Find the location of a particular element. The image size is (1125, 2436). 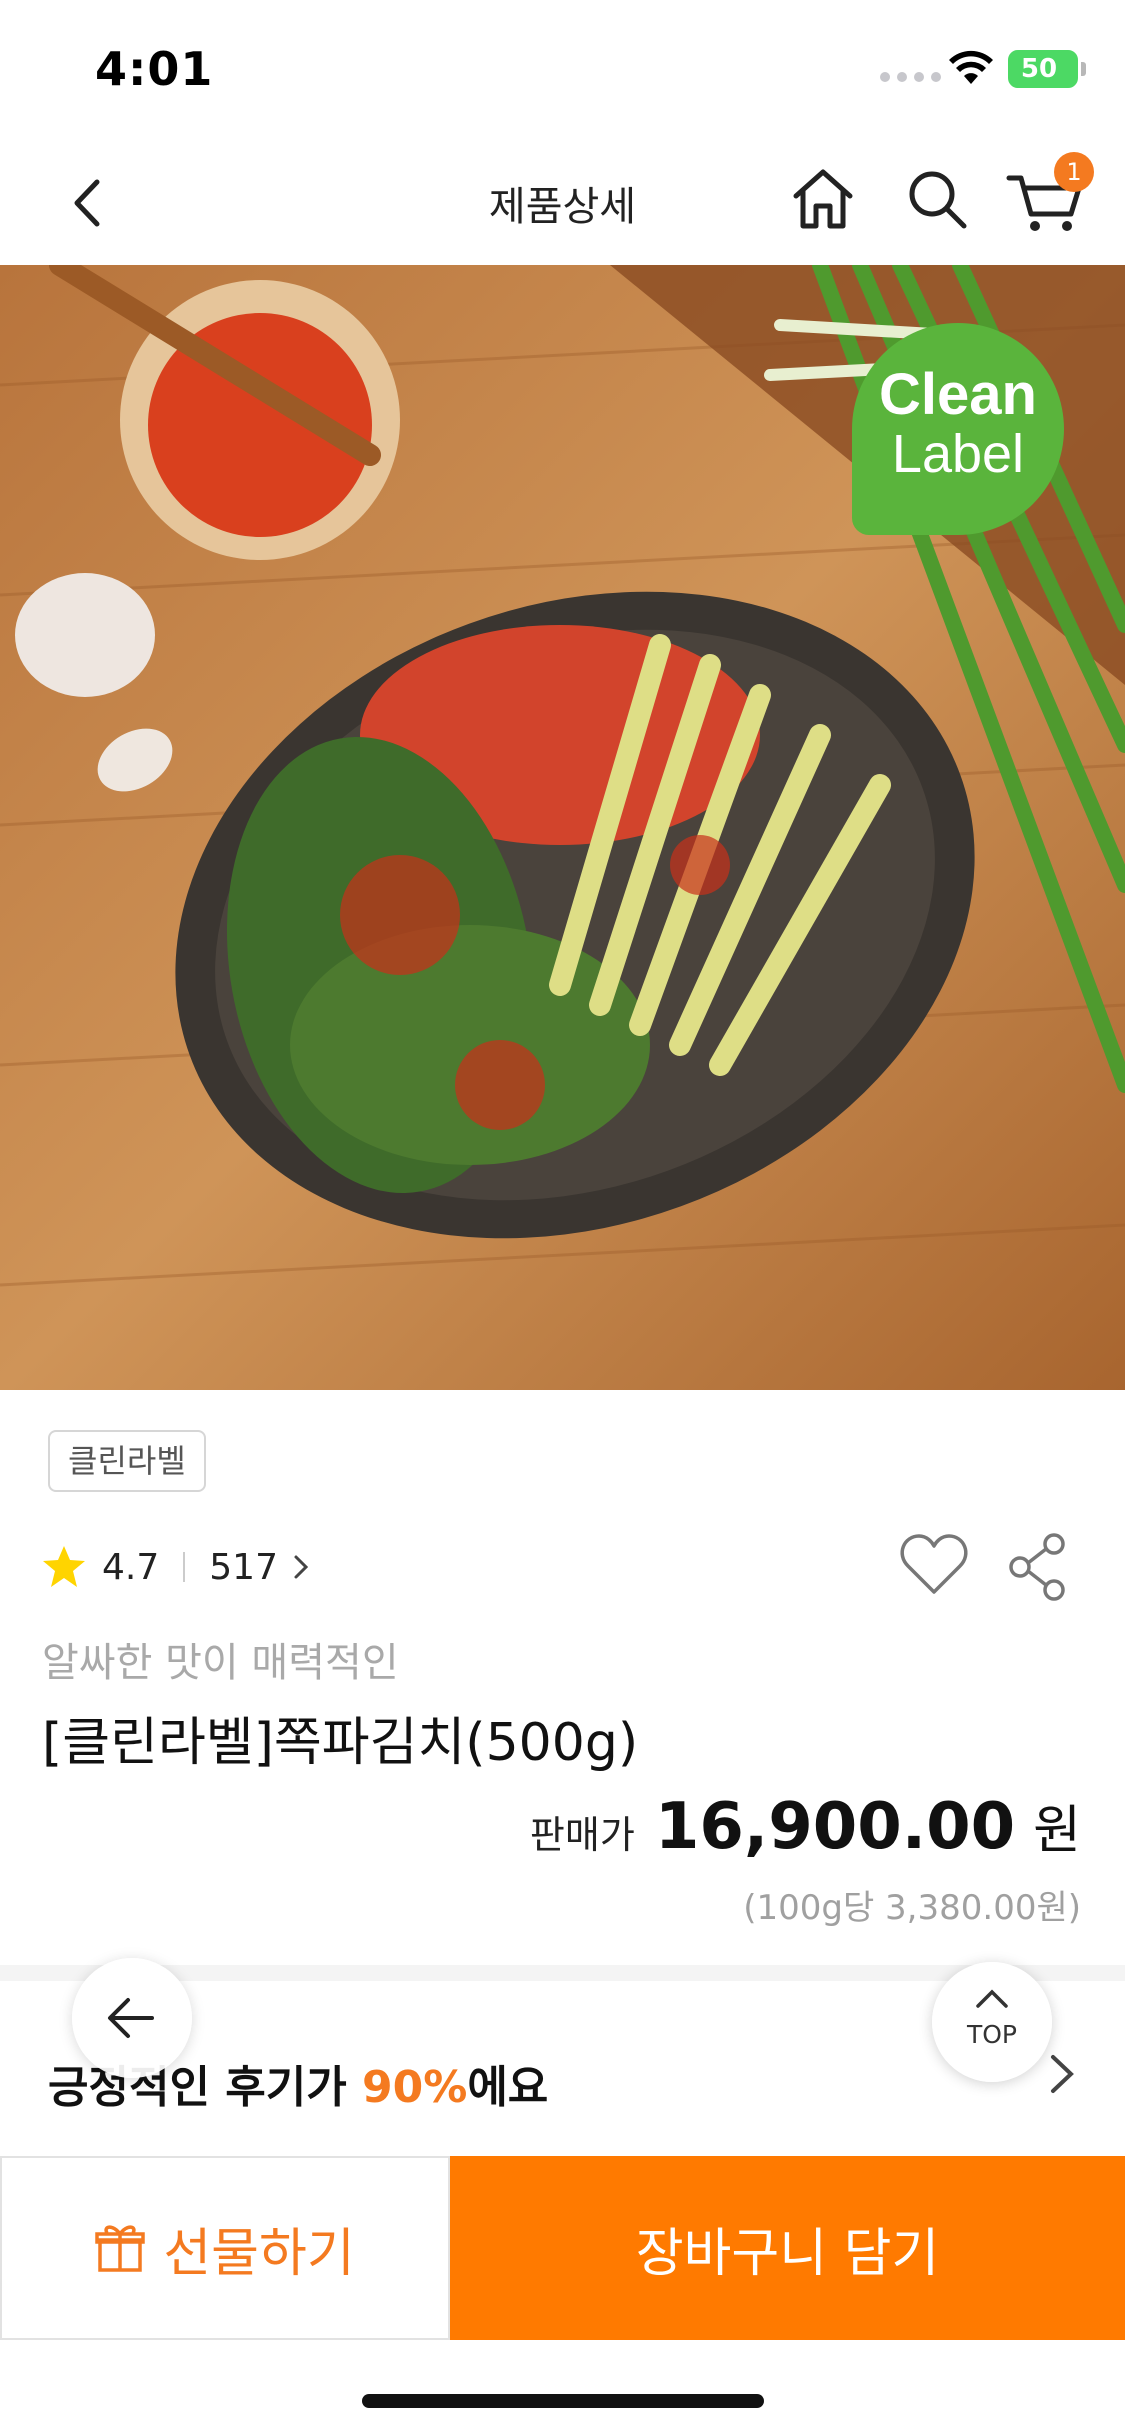

price-label: 판매가 is located at coordinates (582, 1835).